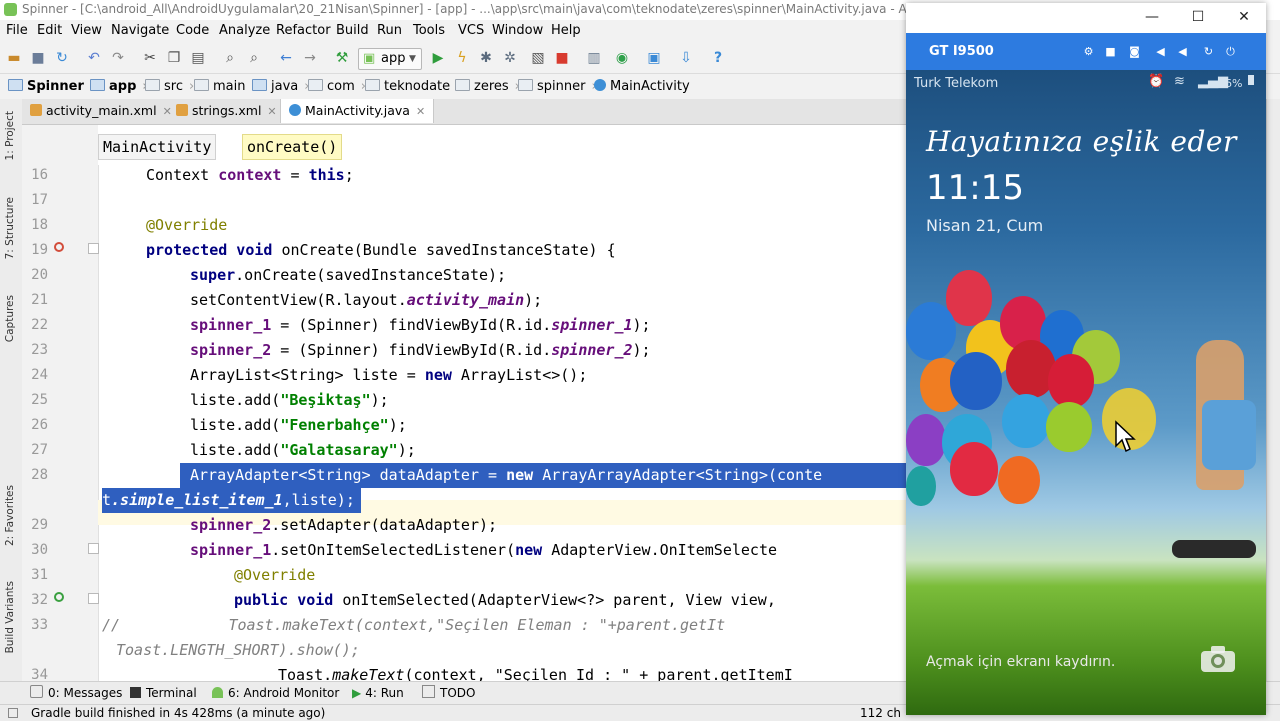  Describe the element at coordinates (1021, 662) in the screenshot. I see `unlock-hint: Açmak için ekranı kaydırın.` at that location.